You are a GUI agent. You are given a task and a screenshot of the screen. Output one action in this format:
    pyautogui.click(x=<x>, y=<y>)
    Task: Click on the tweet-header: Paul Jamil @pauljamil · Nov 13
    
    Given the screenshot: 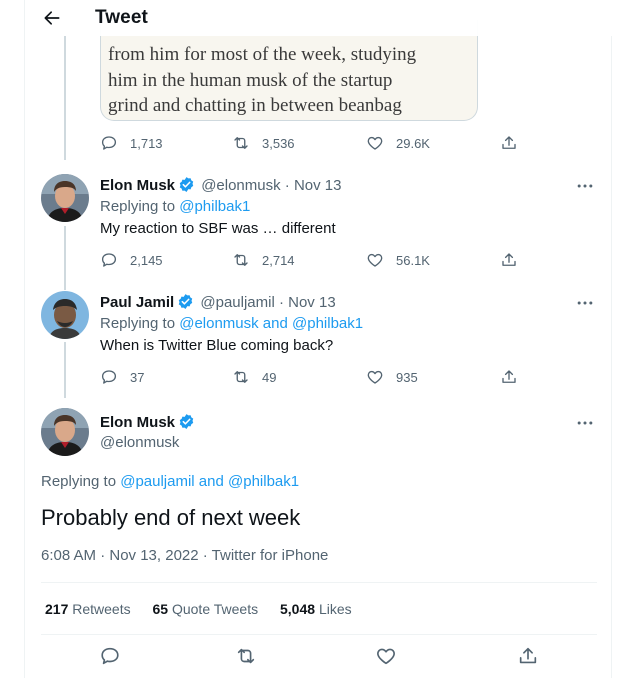 What is the action you would take?
    pyautogui.click(x=218, y=302)
    